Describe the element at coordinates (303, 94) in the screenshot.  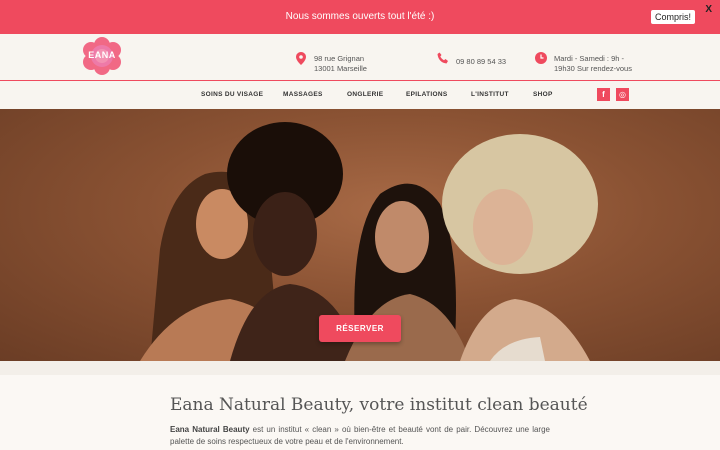
I see `nav-item-massages: MASSAGES` at that location.